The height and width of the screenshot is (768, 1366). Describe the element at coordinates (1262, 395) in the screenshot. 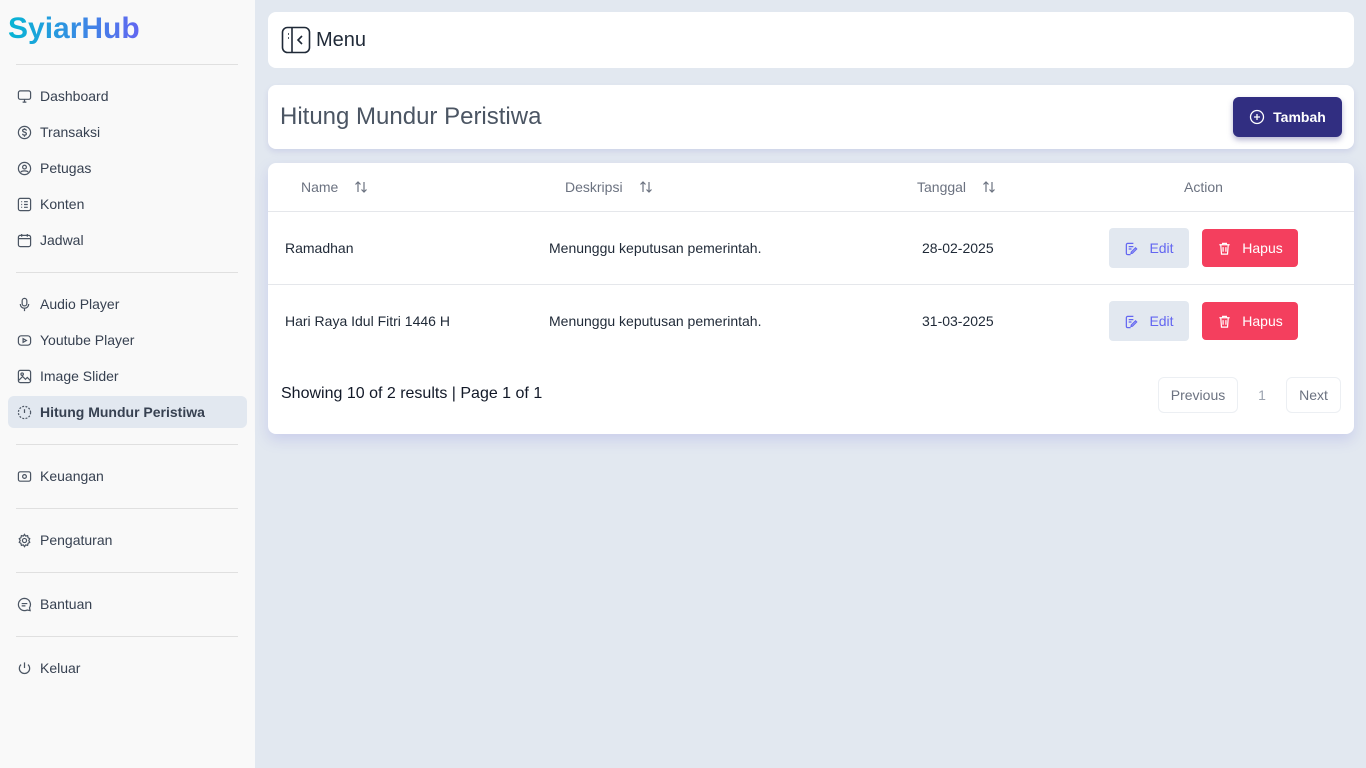

I see `page-number-button: 1` at that location.